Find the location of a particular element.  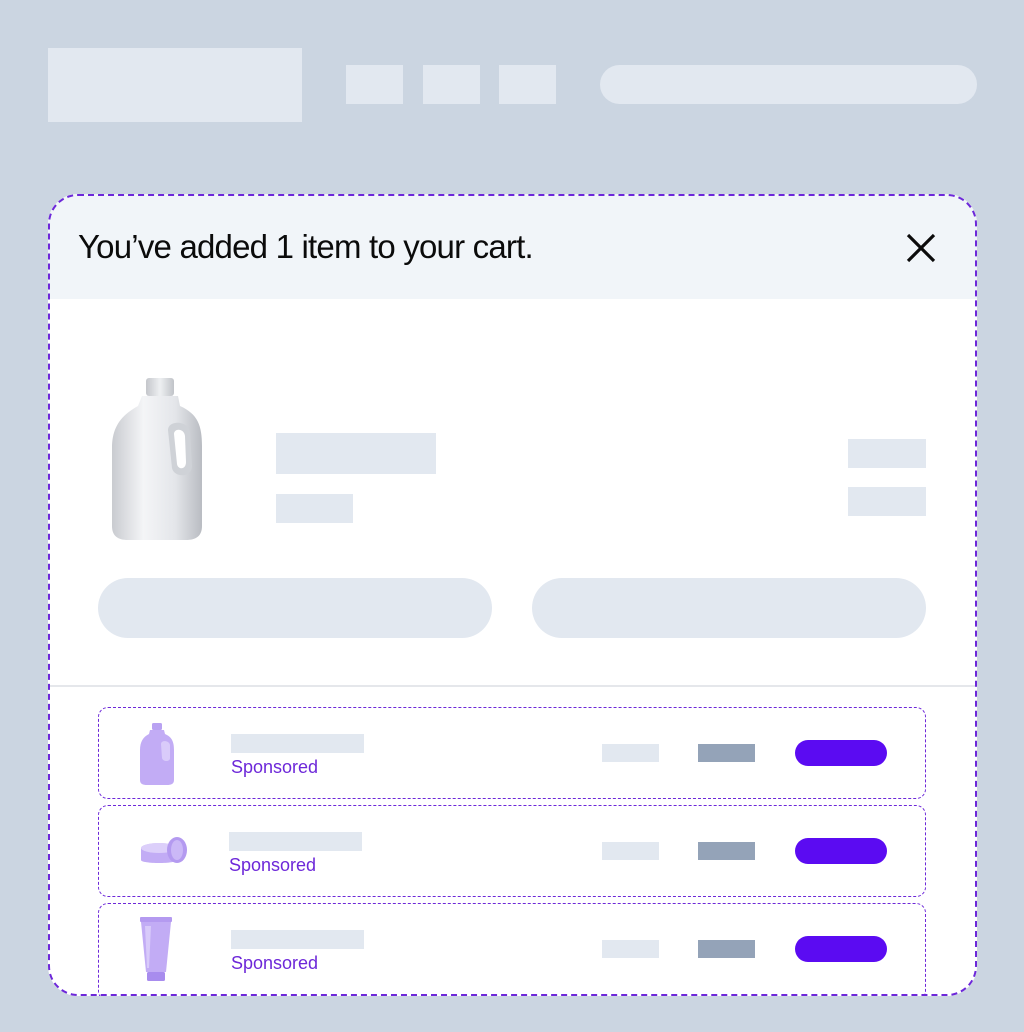

modal-header: You’ve added 1 item to your cart. is located at coordinates (512, 246).